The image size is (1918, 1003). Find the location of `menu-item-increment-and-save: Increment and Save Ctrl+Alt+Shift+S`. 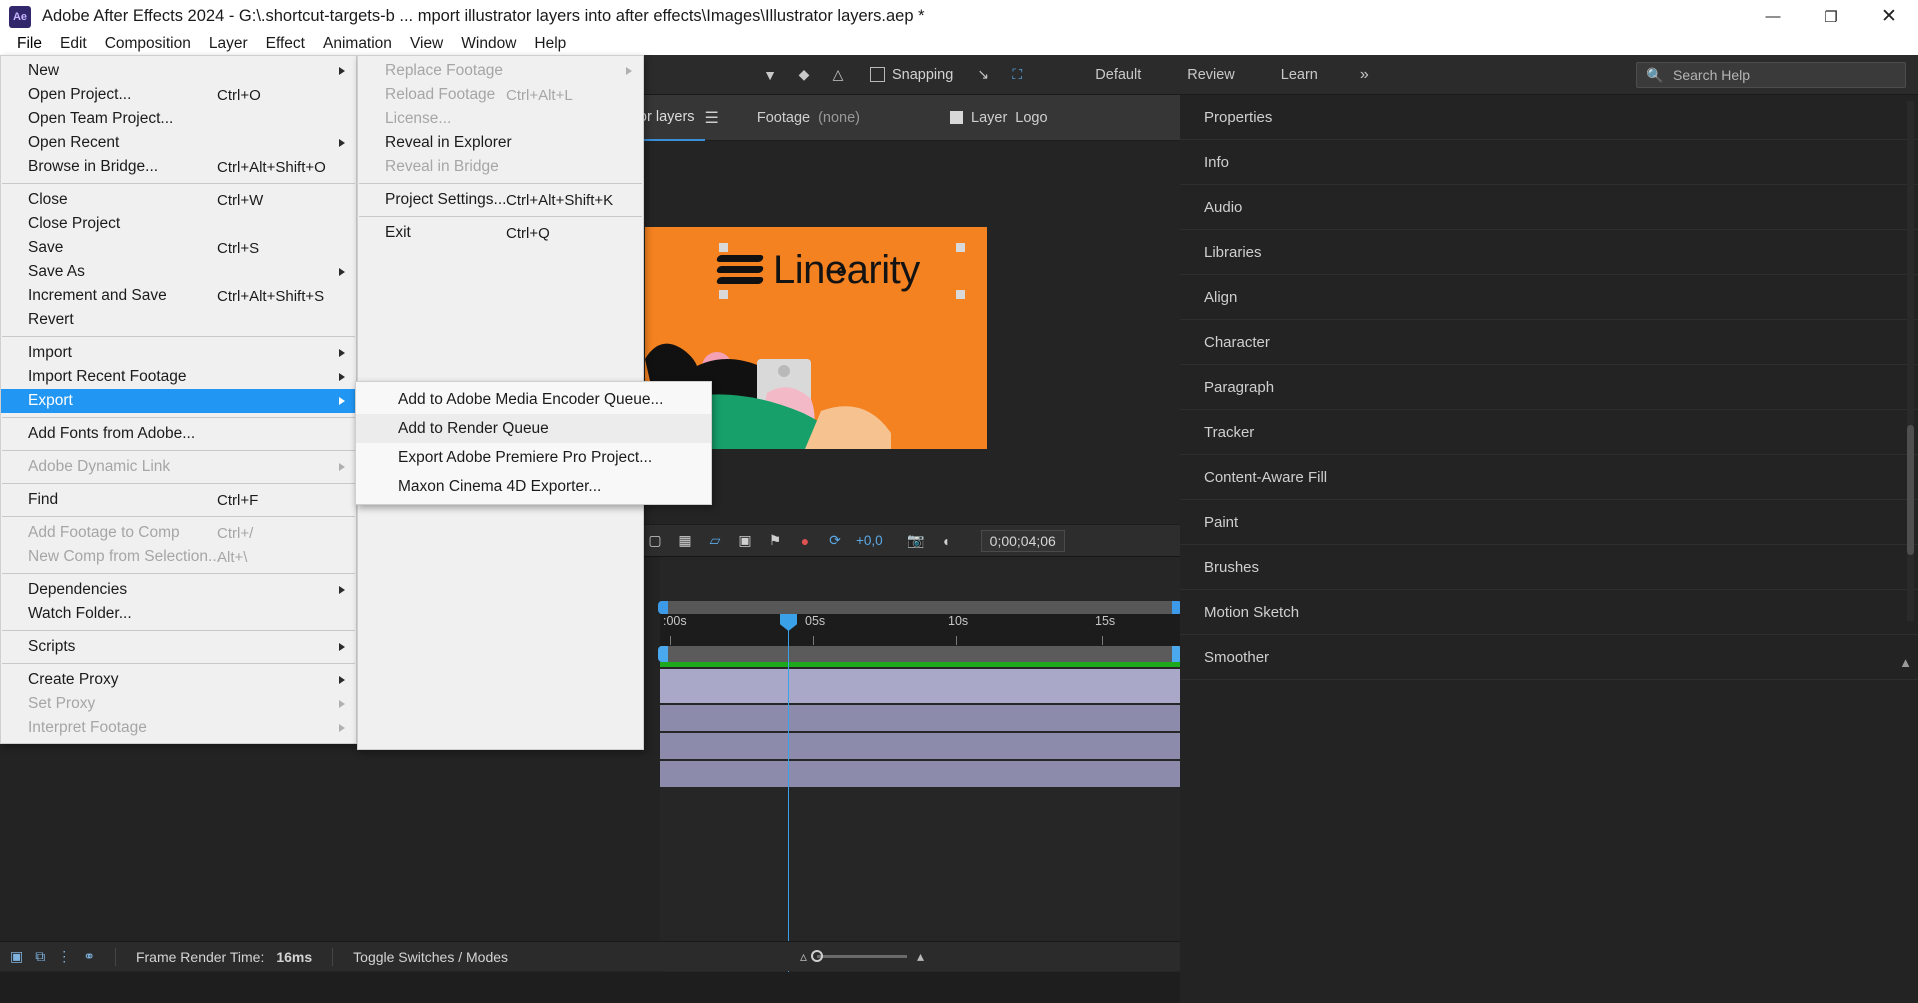

menu-item-increment-and-save: Increment and Save Ctrl+Alt+Shift+S is located at coordinates (178, 296).